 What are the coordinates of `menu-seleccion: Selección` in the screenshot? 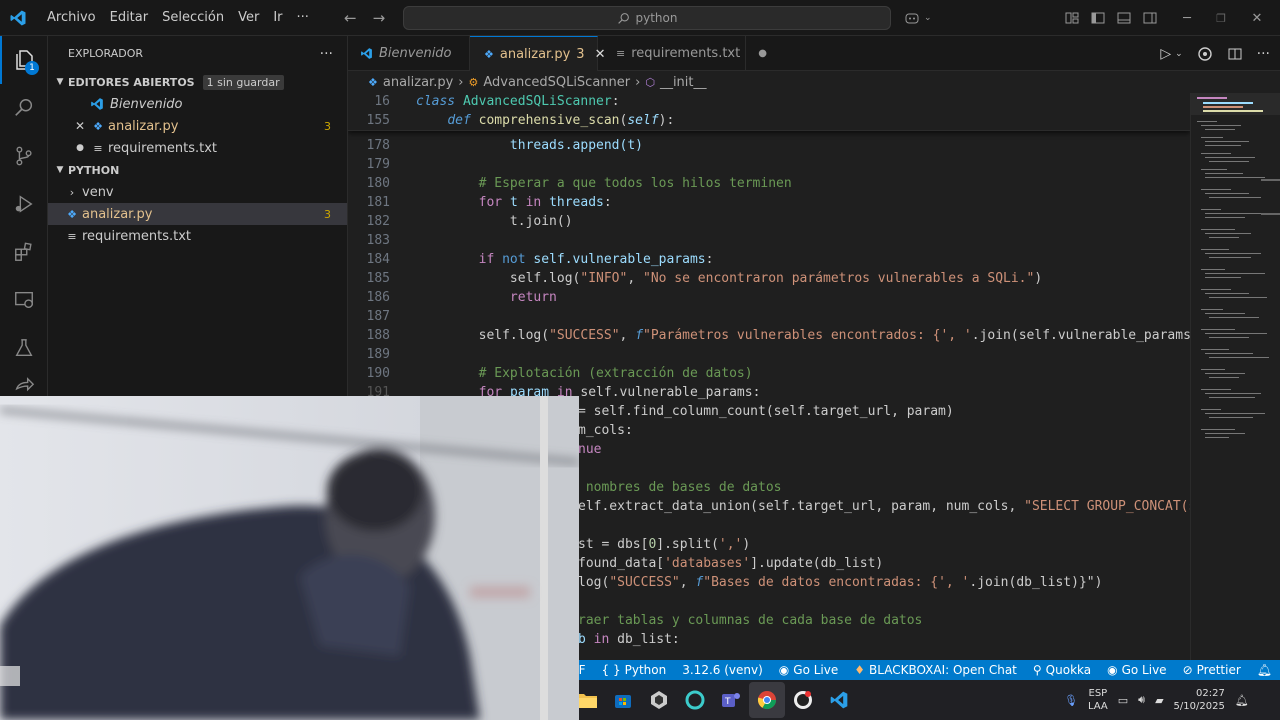 It's located at (193, 17).